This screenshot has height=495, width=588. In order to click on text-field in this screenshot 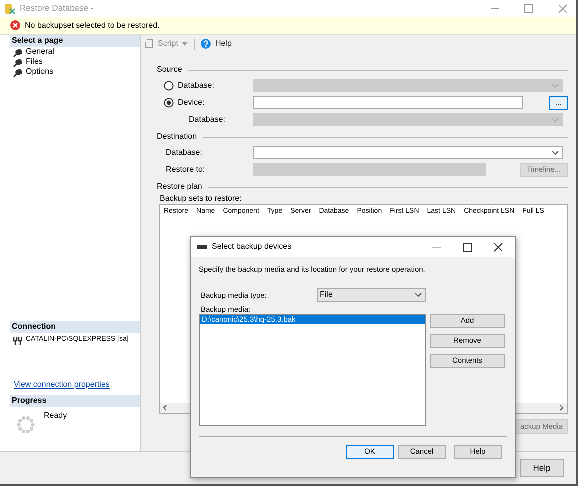, I will do `click(388, 102)`.